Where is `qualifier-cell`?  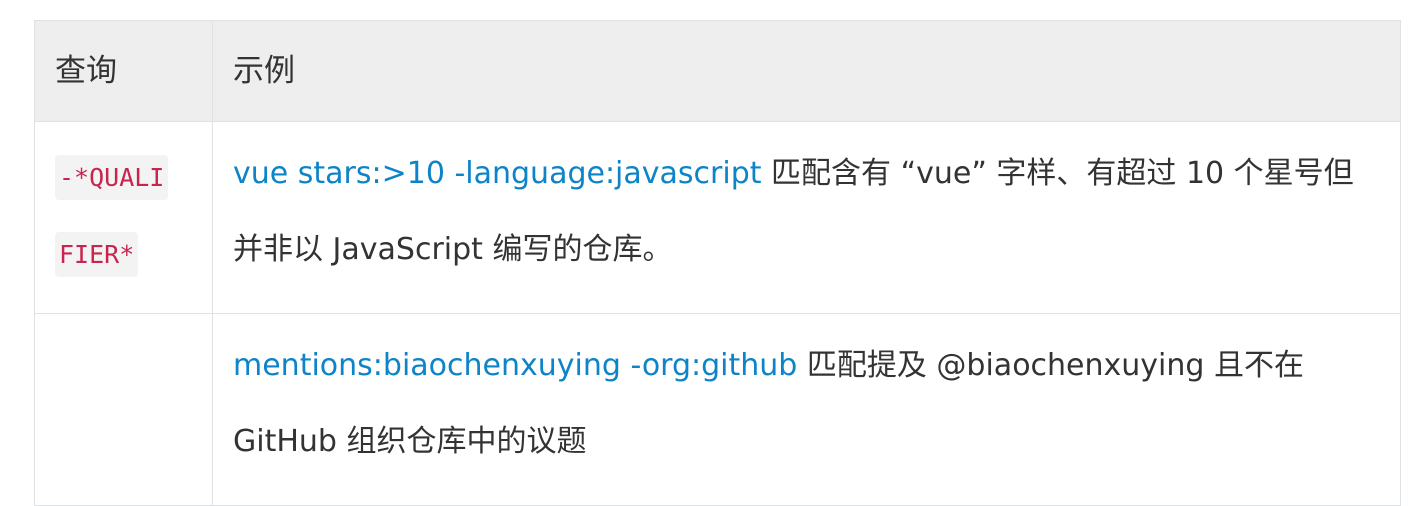 qualifier-cell is located at coordinates (123, 409).